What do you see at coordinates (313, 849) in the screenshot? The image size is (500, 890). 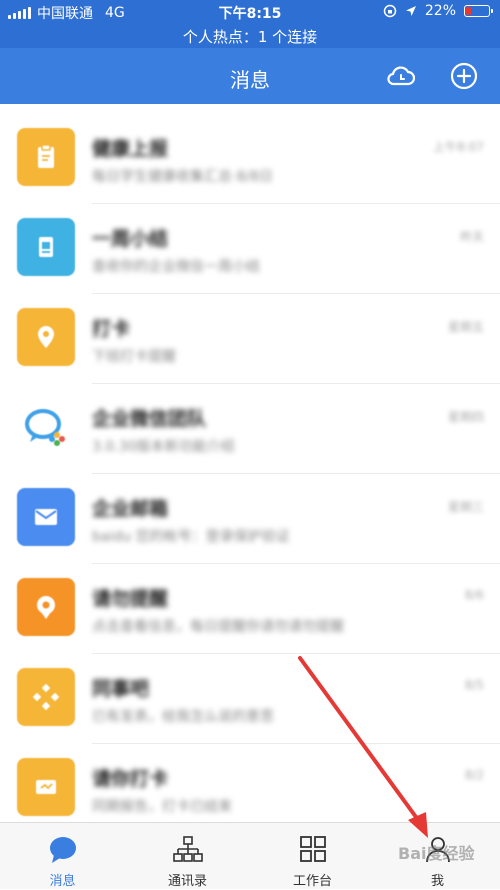 I see `grid-icon` at bounding box center [313, 849].